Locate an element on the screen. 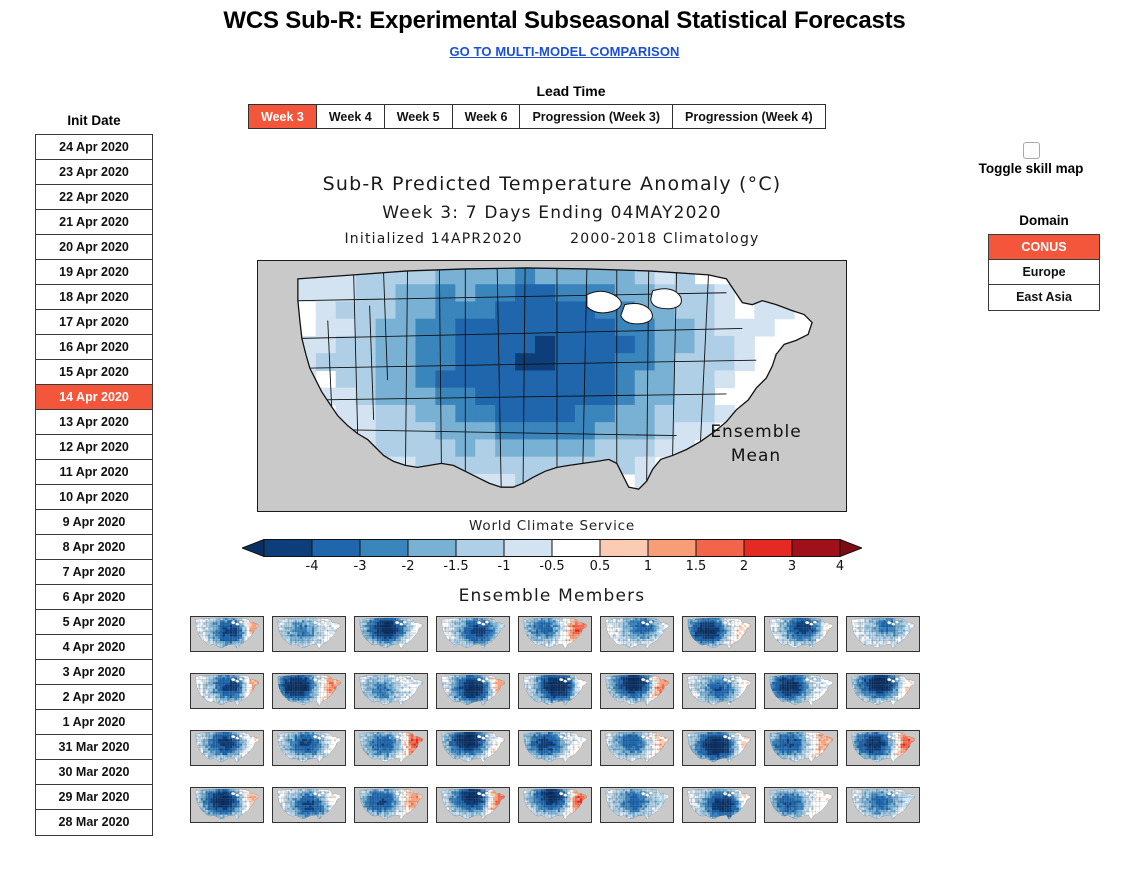  main-map-wrap: Ensemble Mean is located at coordinates (552, 386).